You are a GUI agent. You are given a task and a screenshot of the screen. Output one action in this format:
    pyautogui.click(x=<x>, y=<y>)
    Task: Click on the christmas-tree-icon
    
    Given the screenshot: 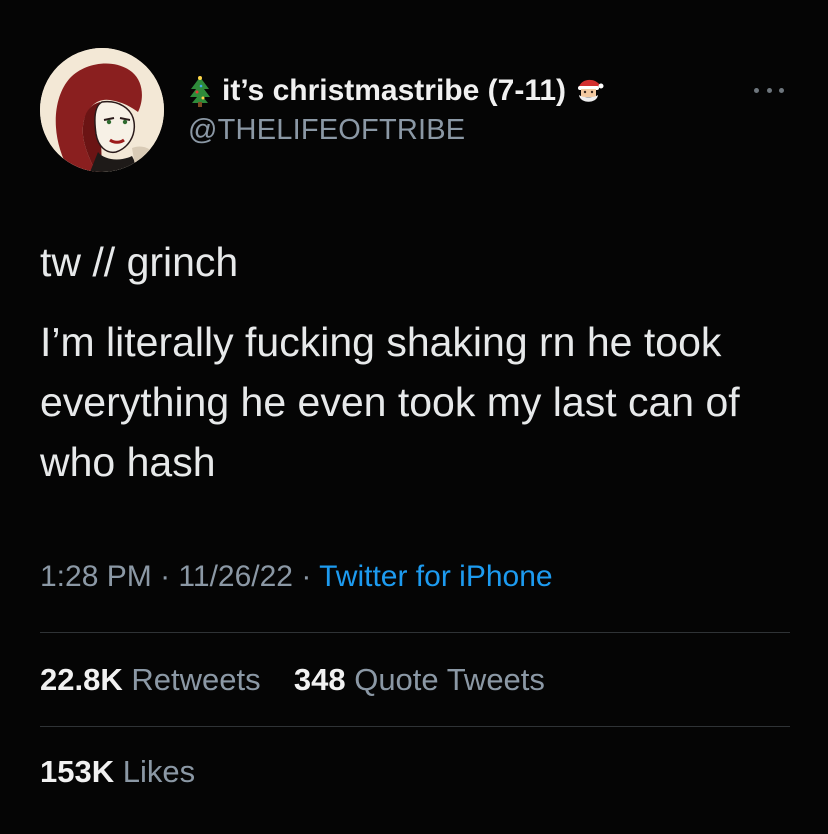 What is the action you would take?
    pyautogui.click(x=200, y=91)
    